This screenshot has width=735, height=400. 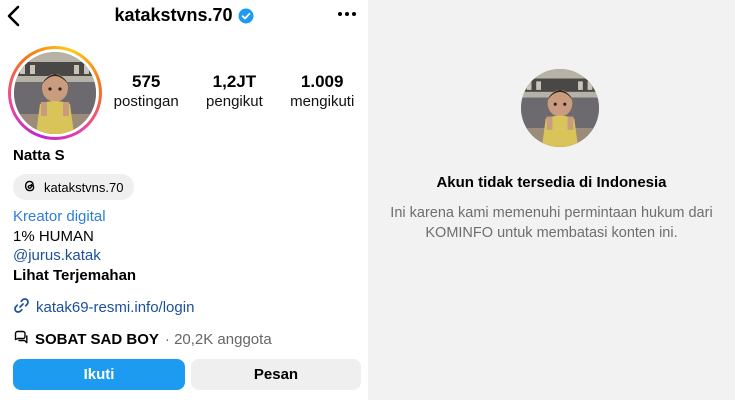 What do you see at coordinates (39, 155) in the screenshot?
I see `display-name: Natta S` at bounding box center [39, 155].